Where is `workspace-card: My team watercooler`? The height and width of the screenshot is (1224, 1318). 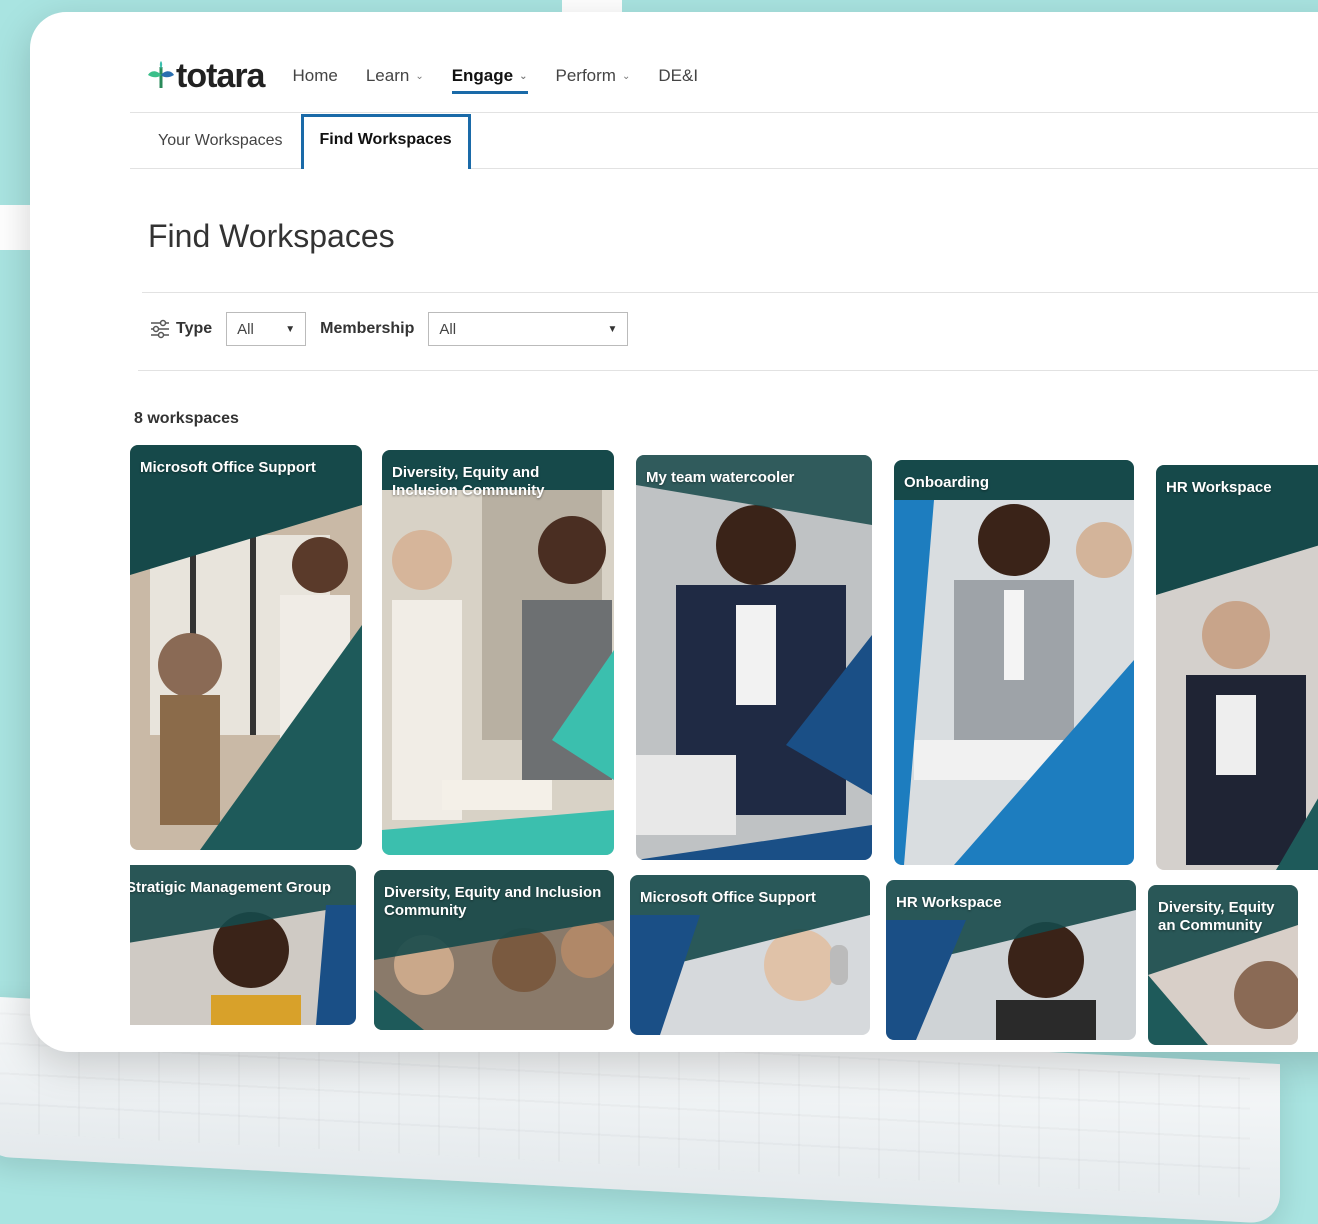
workspace-card: My team watercooler is located at coordinates (754, 657).